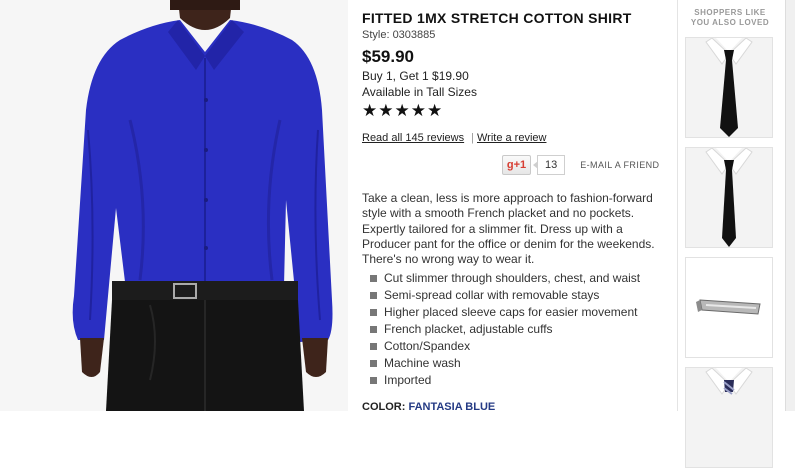 This screenshot has height=468, width=795. Describe the element at coordinates (452, 407) in the screenshot. I see `color-value: FANTASIA BLUE` at that location.